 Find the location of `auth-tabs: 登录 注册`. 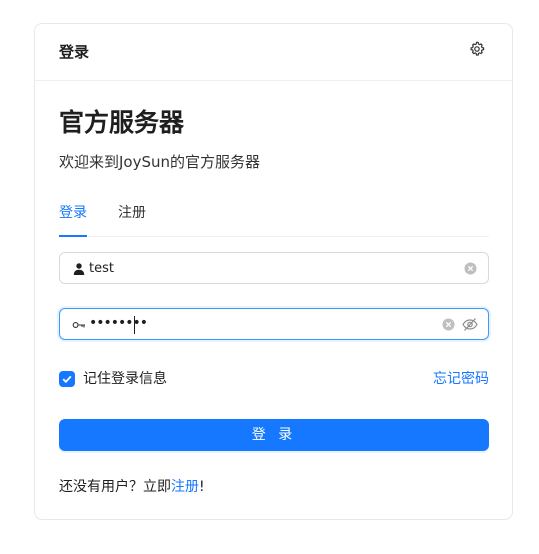

auth-tabs: 登录 注册 is located at coordinates (274, 219).